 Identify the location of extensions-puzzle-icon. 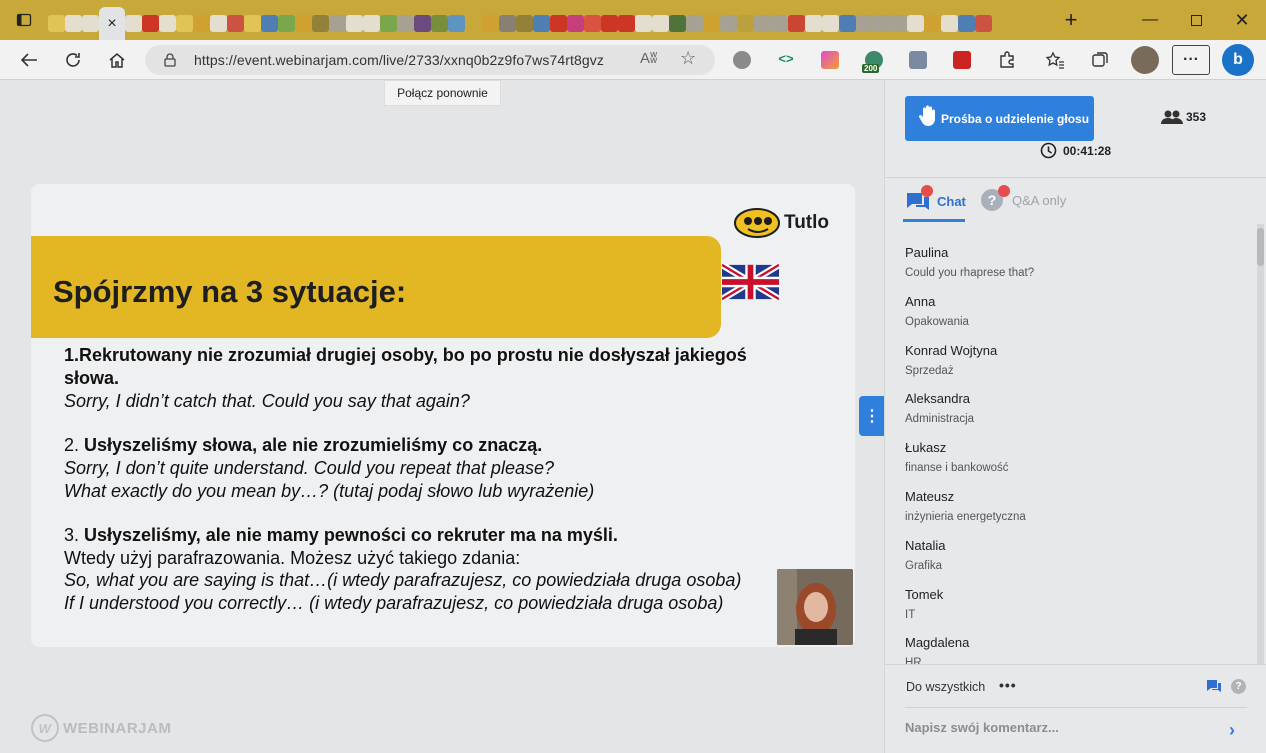
(1007, 60).